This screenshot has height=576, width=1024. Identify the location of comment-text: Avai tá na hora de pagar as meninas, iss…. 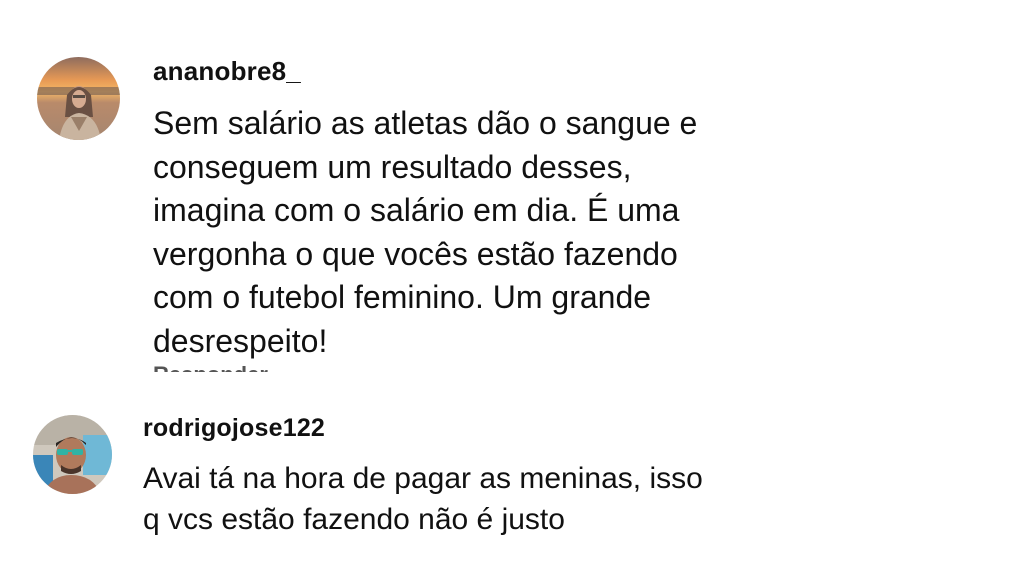
(423, 499).